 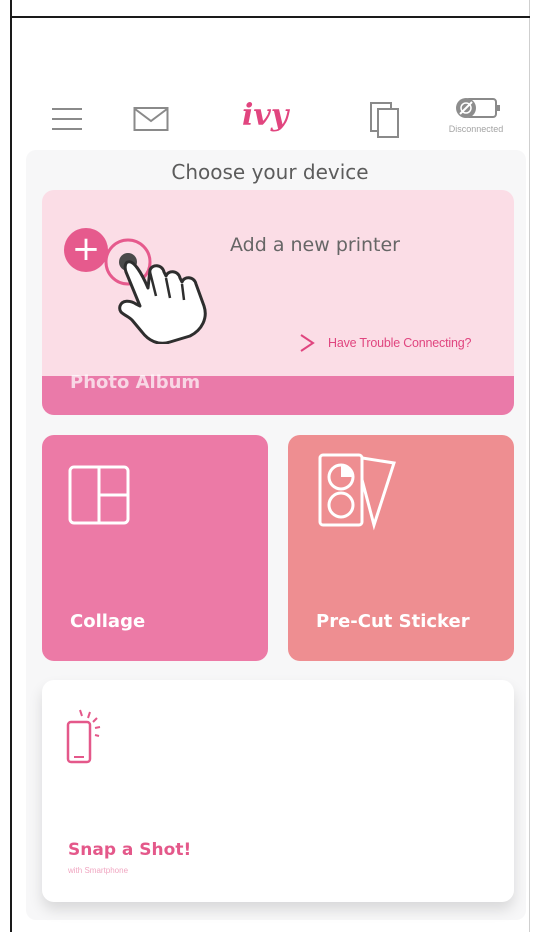 What do you see at coordinates (393, 621) in the screenshot?
I see `sticker-label: Pre-Cut Sticker` at bounding box center [393, 621].